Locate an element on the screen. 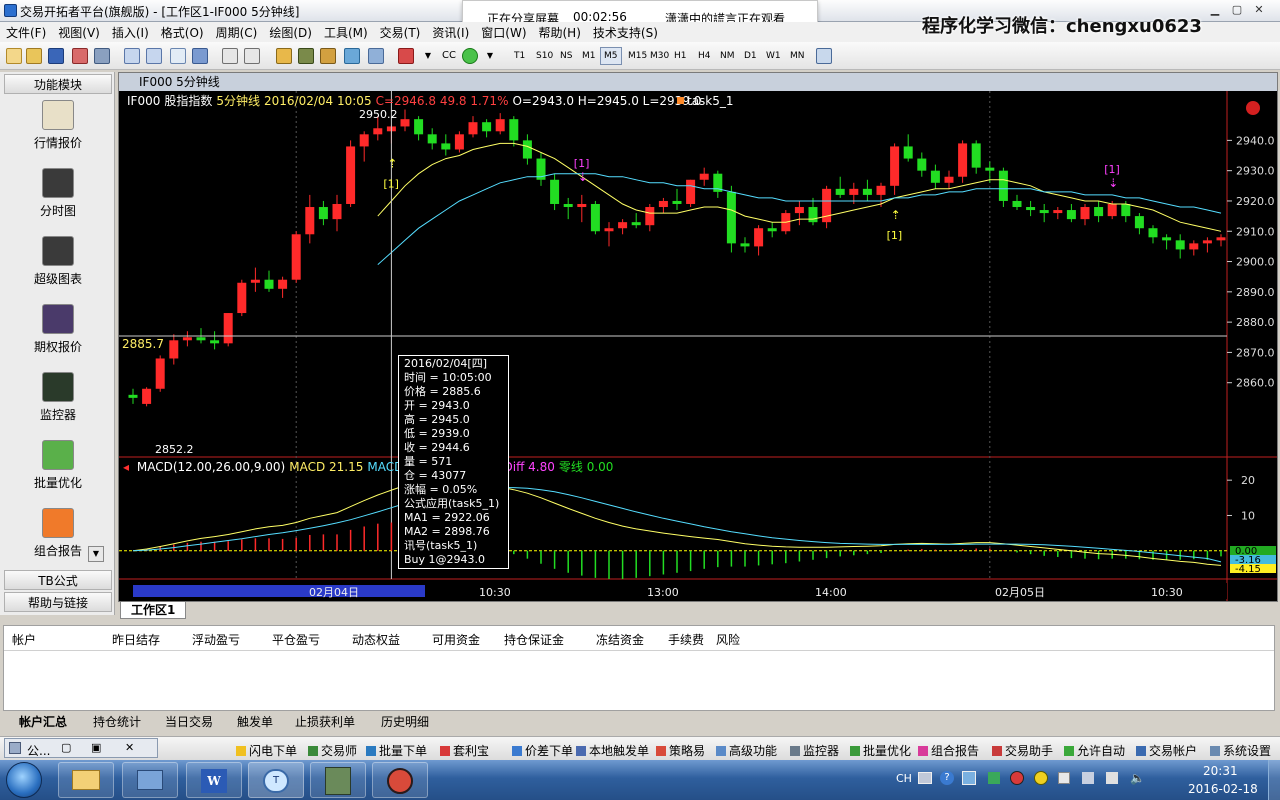 The width and height of the screenshot is (1280, 800). account-column-header: 风险 is located at coordinates (728, 639).